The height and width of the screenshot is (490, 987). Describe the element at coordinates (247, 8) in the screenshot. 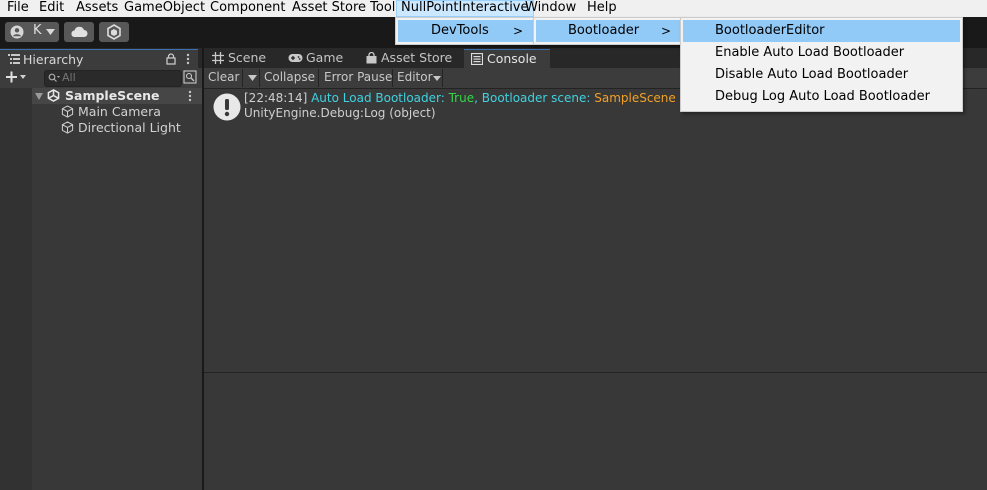

I see `menu-component: Component` at that location.